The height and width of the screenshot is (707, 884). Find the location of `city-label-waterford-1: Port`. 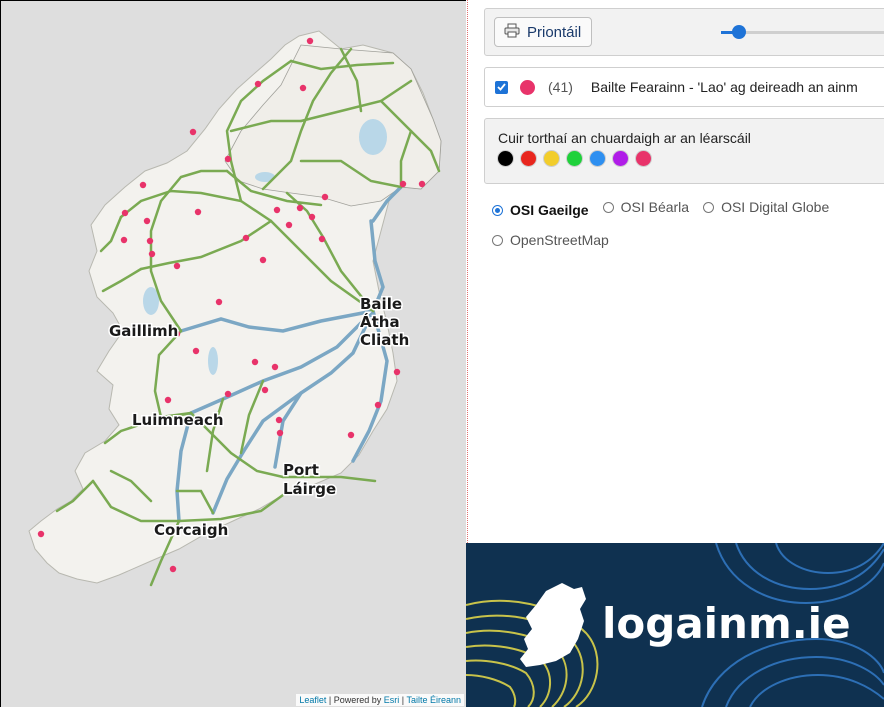

city-label-waterford-1: Port is located at coordinates (301, 470).